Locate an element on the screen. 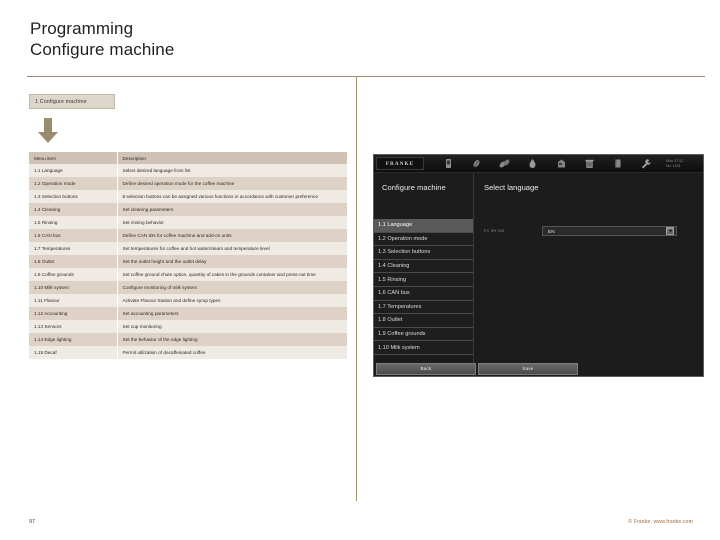 This screenshot has height=540, width=720. table-cell-menu-item: 1.11 Flavour is located at coordinates (73, 300).